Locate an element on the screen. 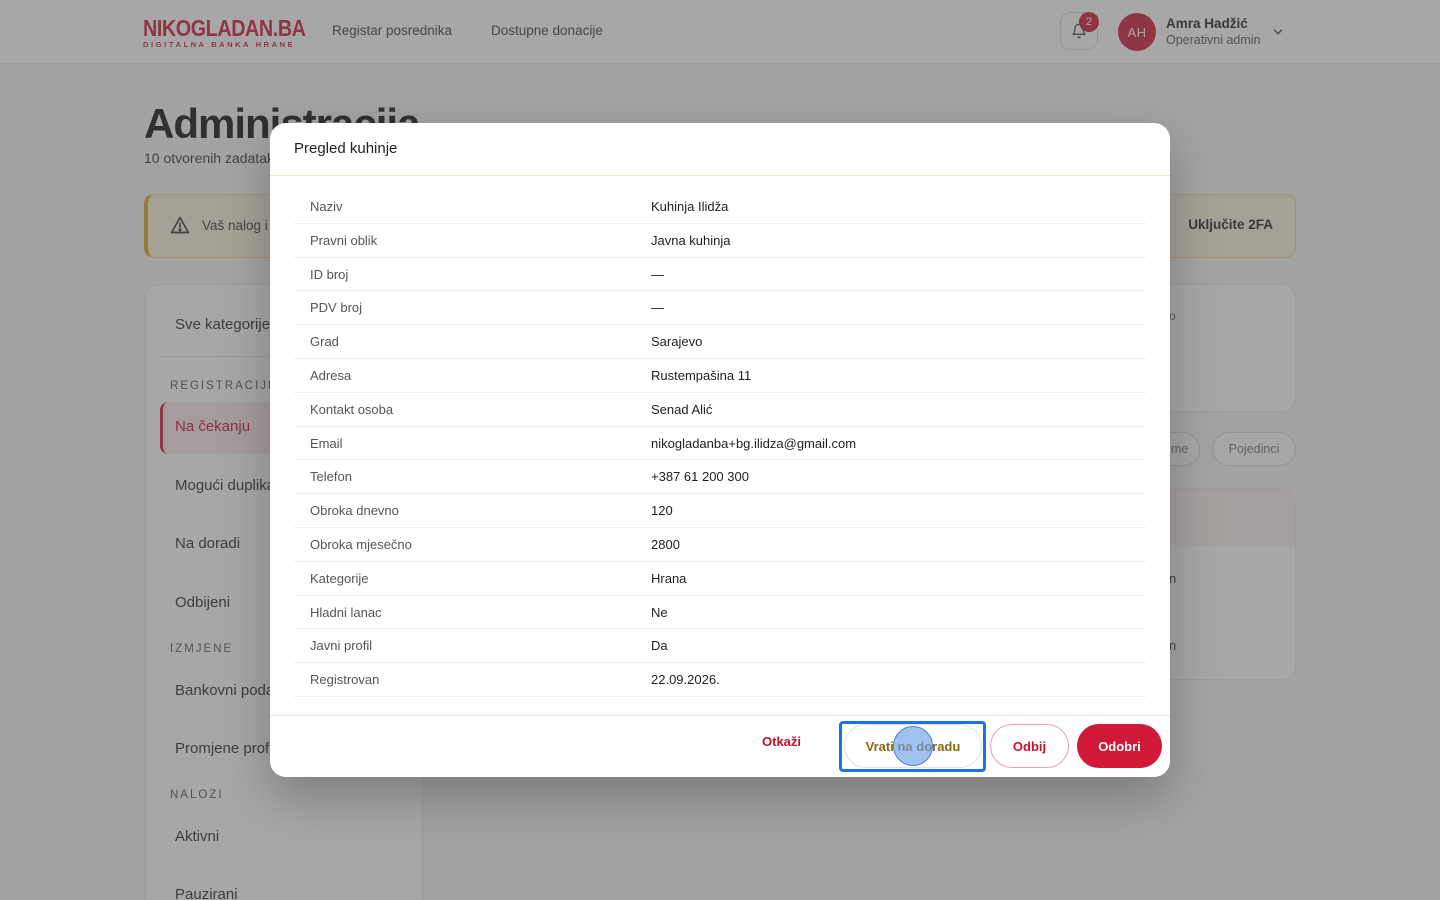 The height and width of the screenshot is (900, 1440). detail-label: Pravni oblik is located at coordinates (344, 240).